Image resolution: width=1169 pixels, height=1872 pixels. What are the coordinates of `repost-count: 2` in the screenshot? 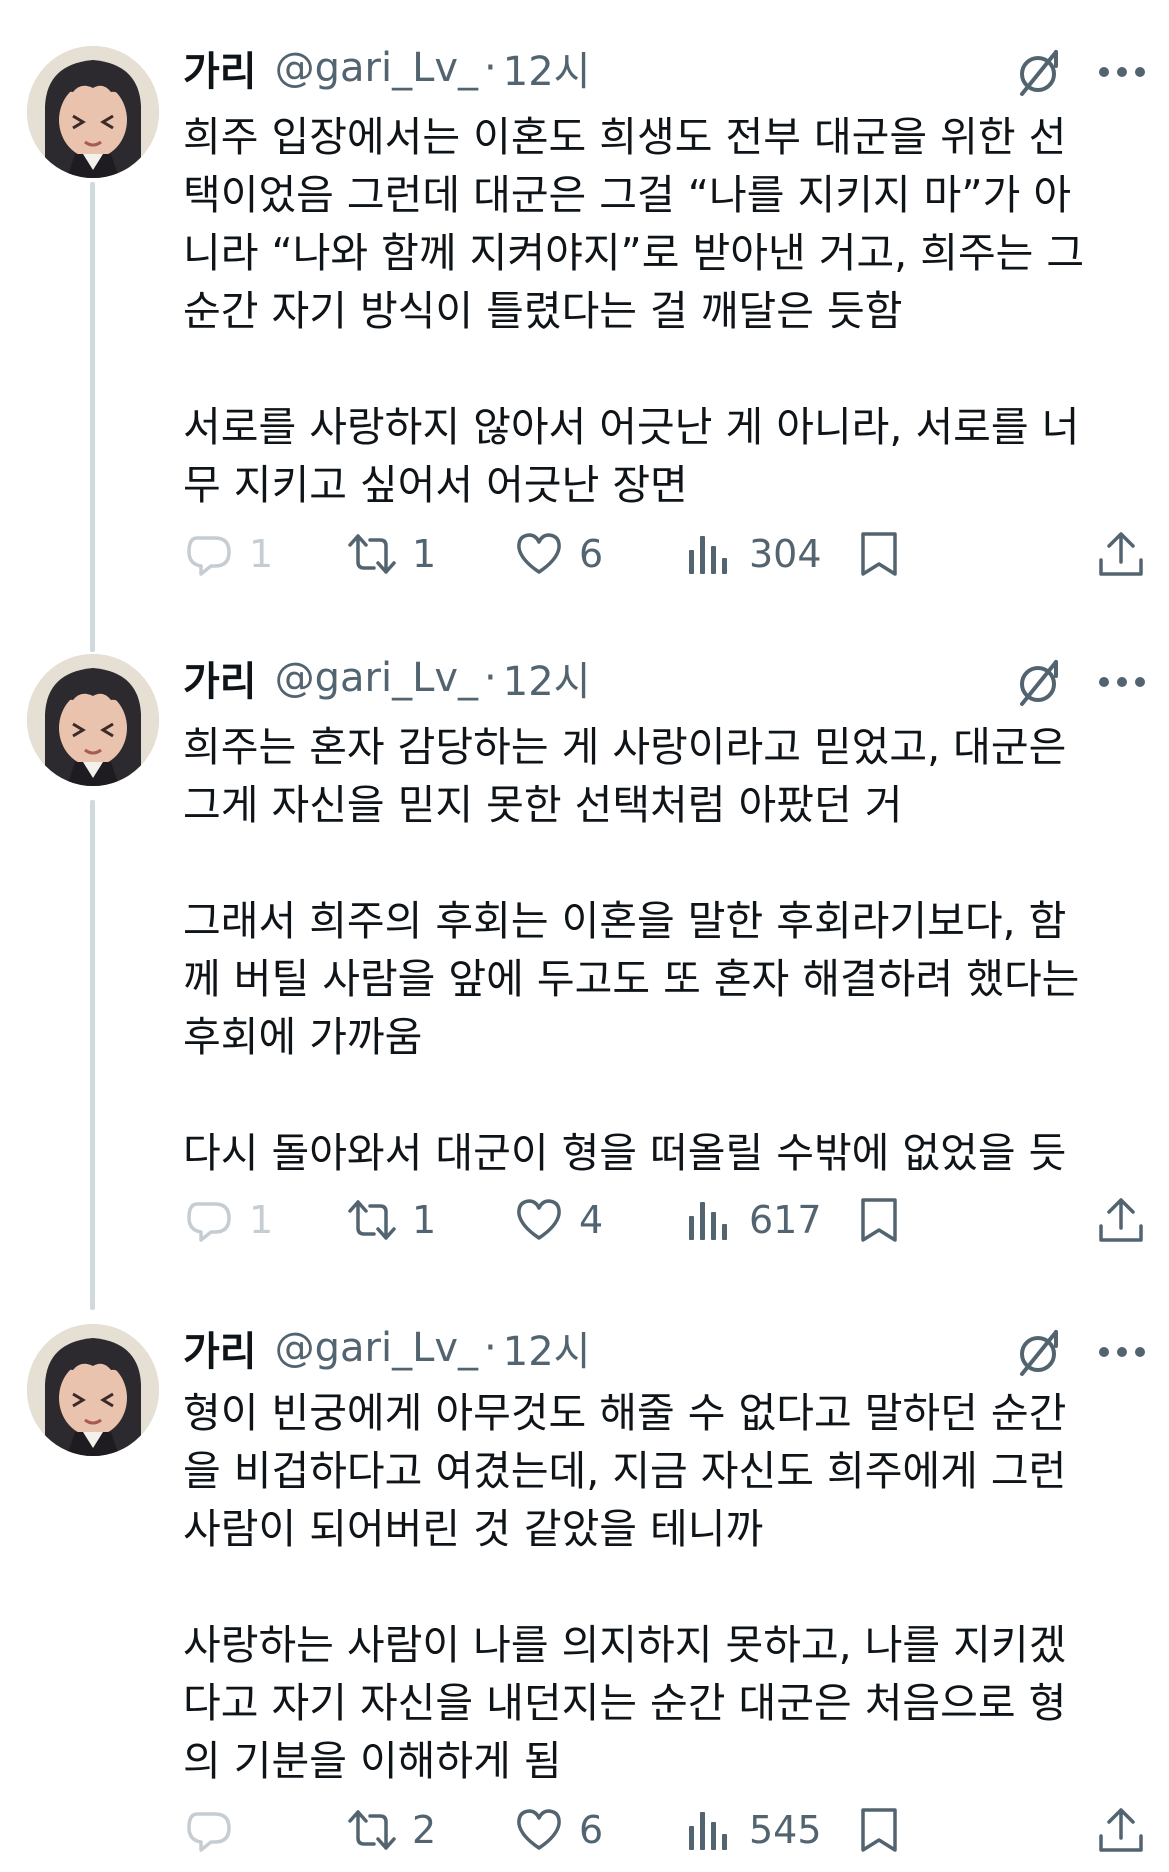 It's located at (424, 1830).